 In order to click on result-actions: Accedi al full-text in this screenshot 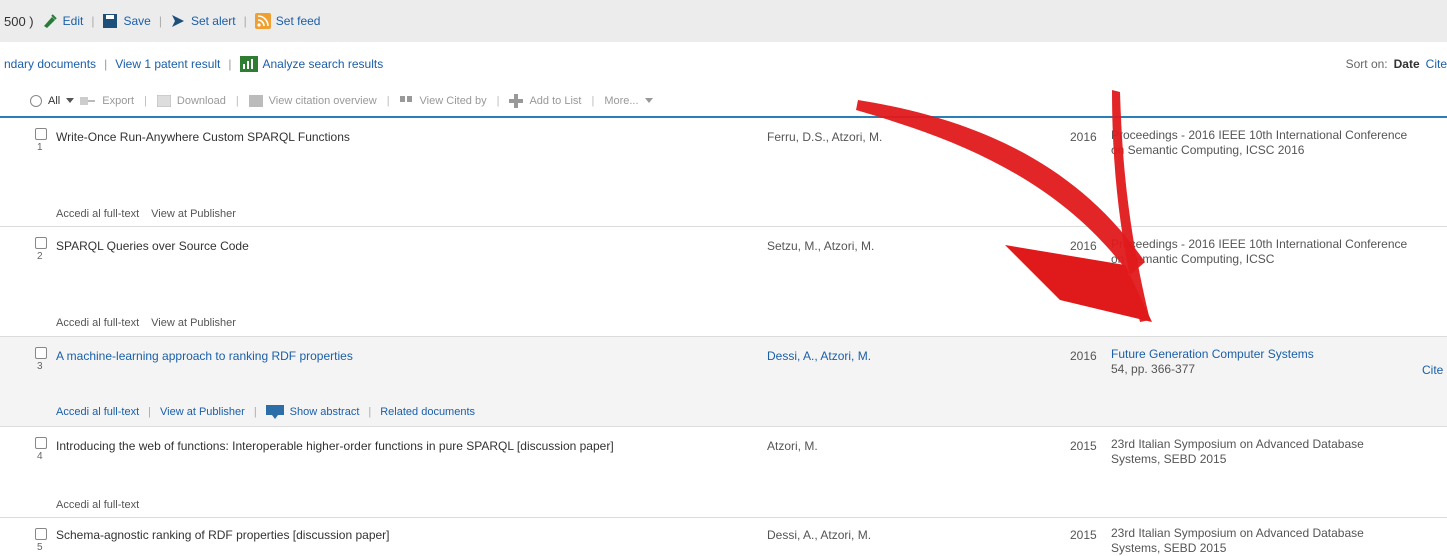, I will do `click(97, 505)`.